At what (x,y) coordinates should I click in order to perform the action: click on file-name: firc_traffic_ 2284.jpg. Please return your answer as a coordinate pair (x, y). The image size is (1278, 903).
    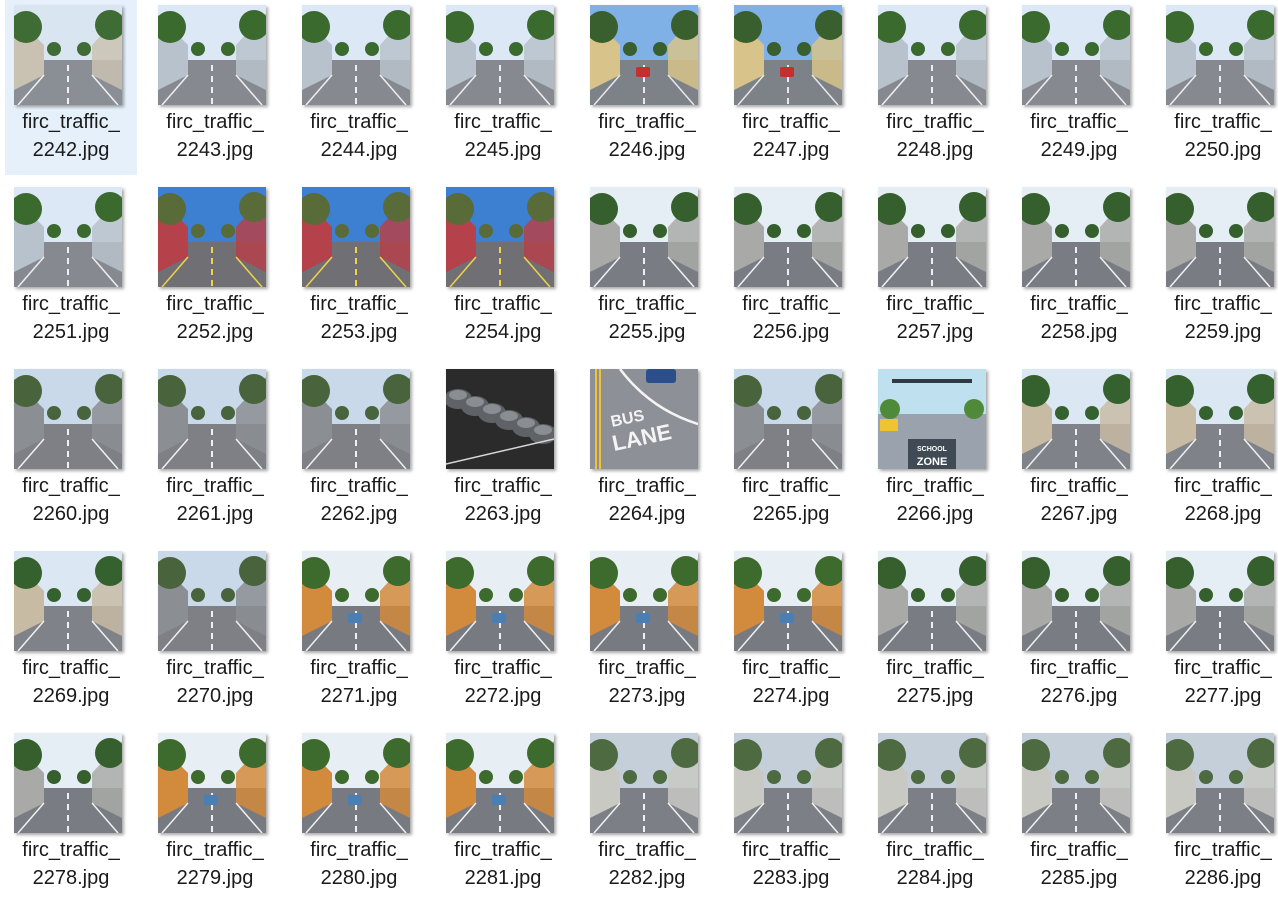
    Looking at the image, I should click on (935, 864).